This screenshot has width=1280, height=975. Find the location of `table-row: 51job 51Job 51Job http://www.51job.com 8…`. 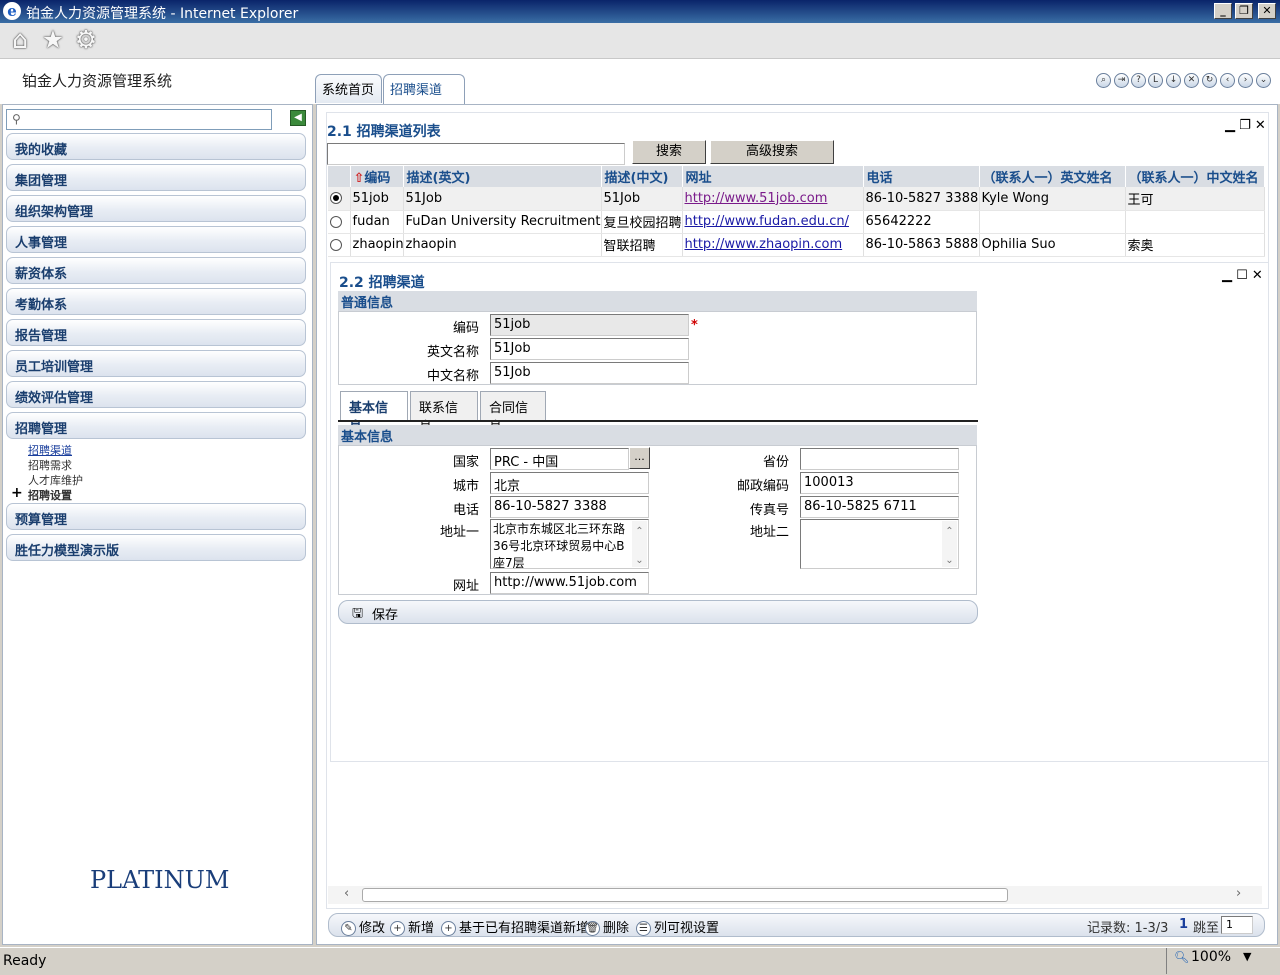

table-row: 51job 51Job 51Job http://www.51job.com 8… is located at coordinates (796, 199).